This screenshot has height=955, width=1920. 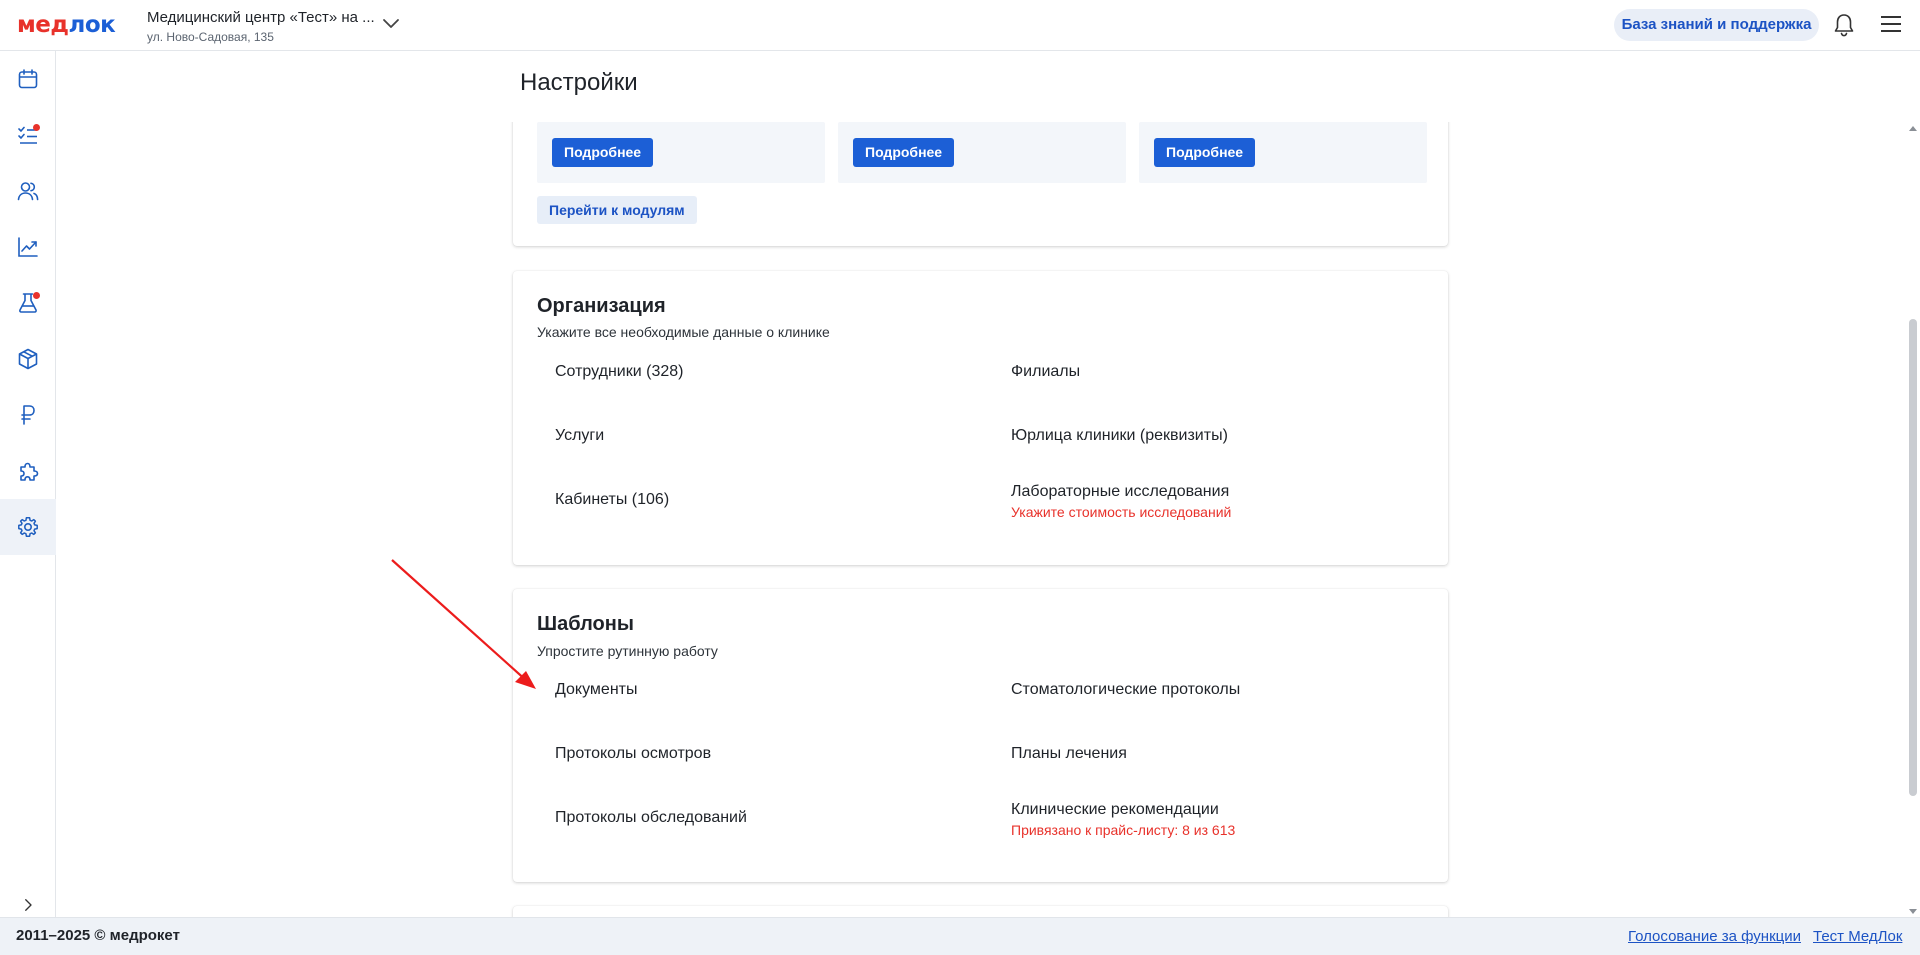 I want to click on exam-protocols-link: Протоколы осмотров, so click(x=633, y=754).